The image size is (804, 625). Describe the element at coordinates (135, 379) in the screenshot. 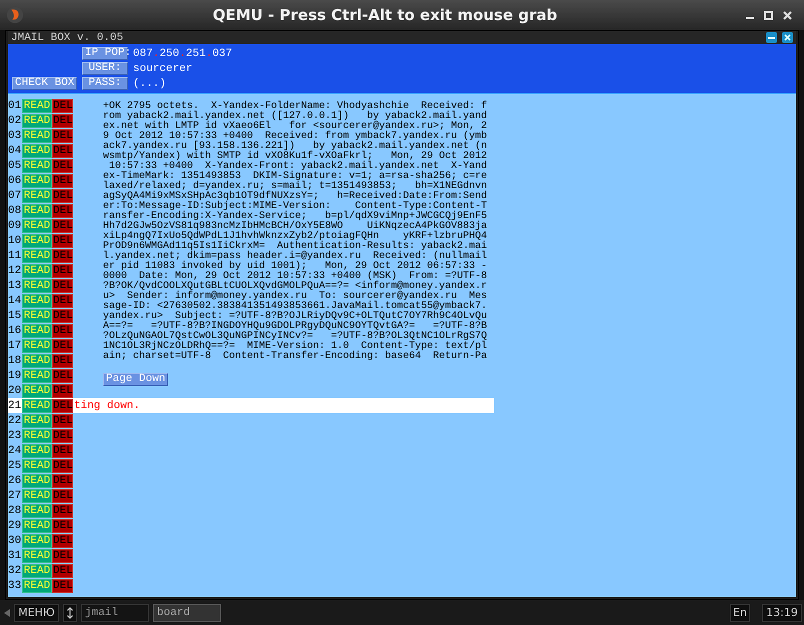

I see `page-down-button: Page Down` at that location.